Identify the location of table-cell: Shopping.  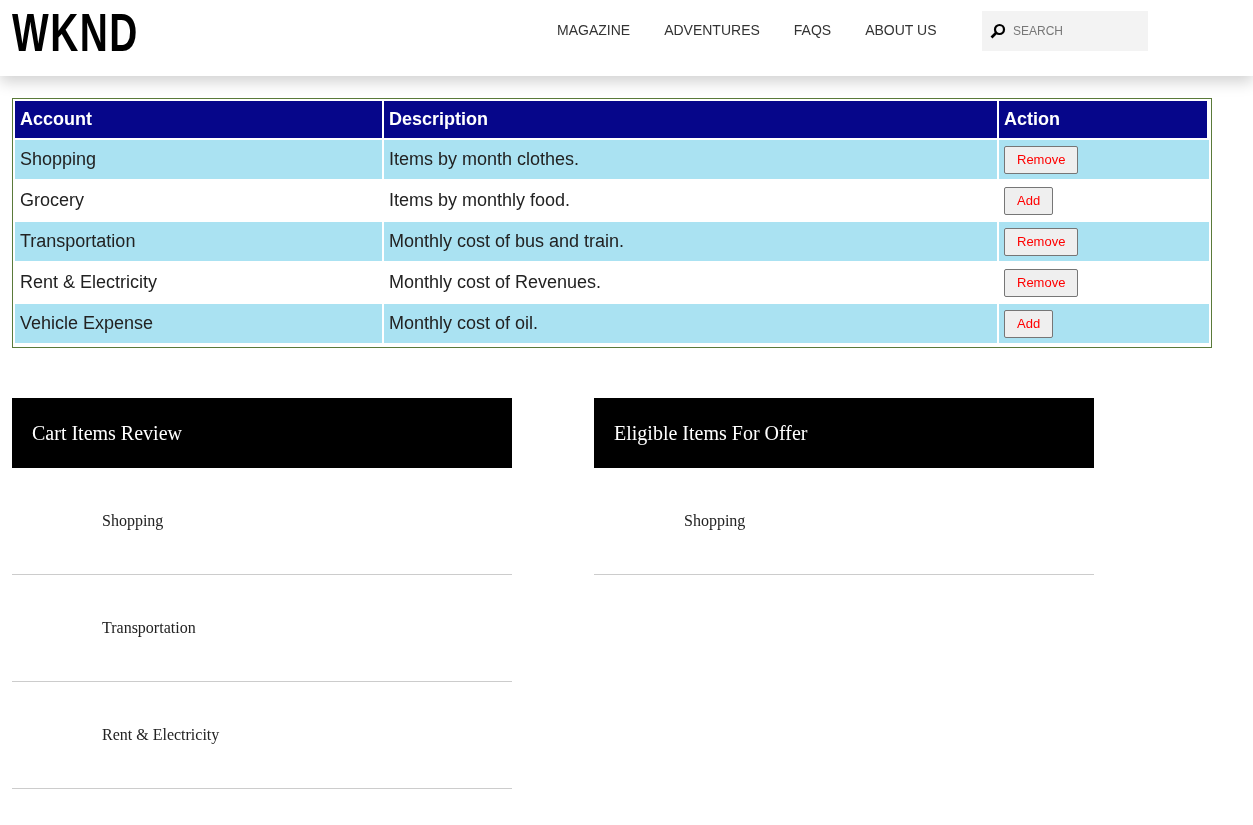
(199, 160).